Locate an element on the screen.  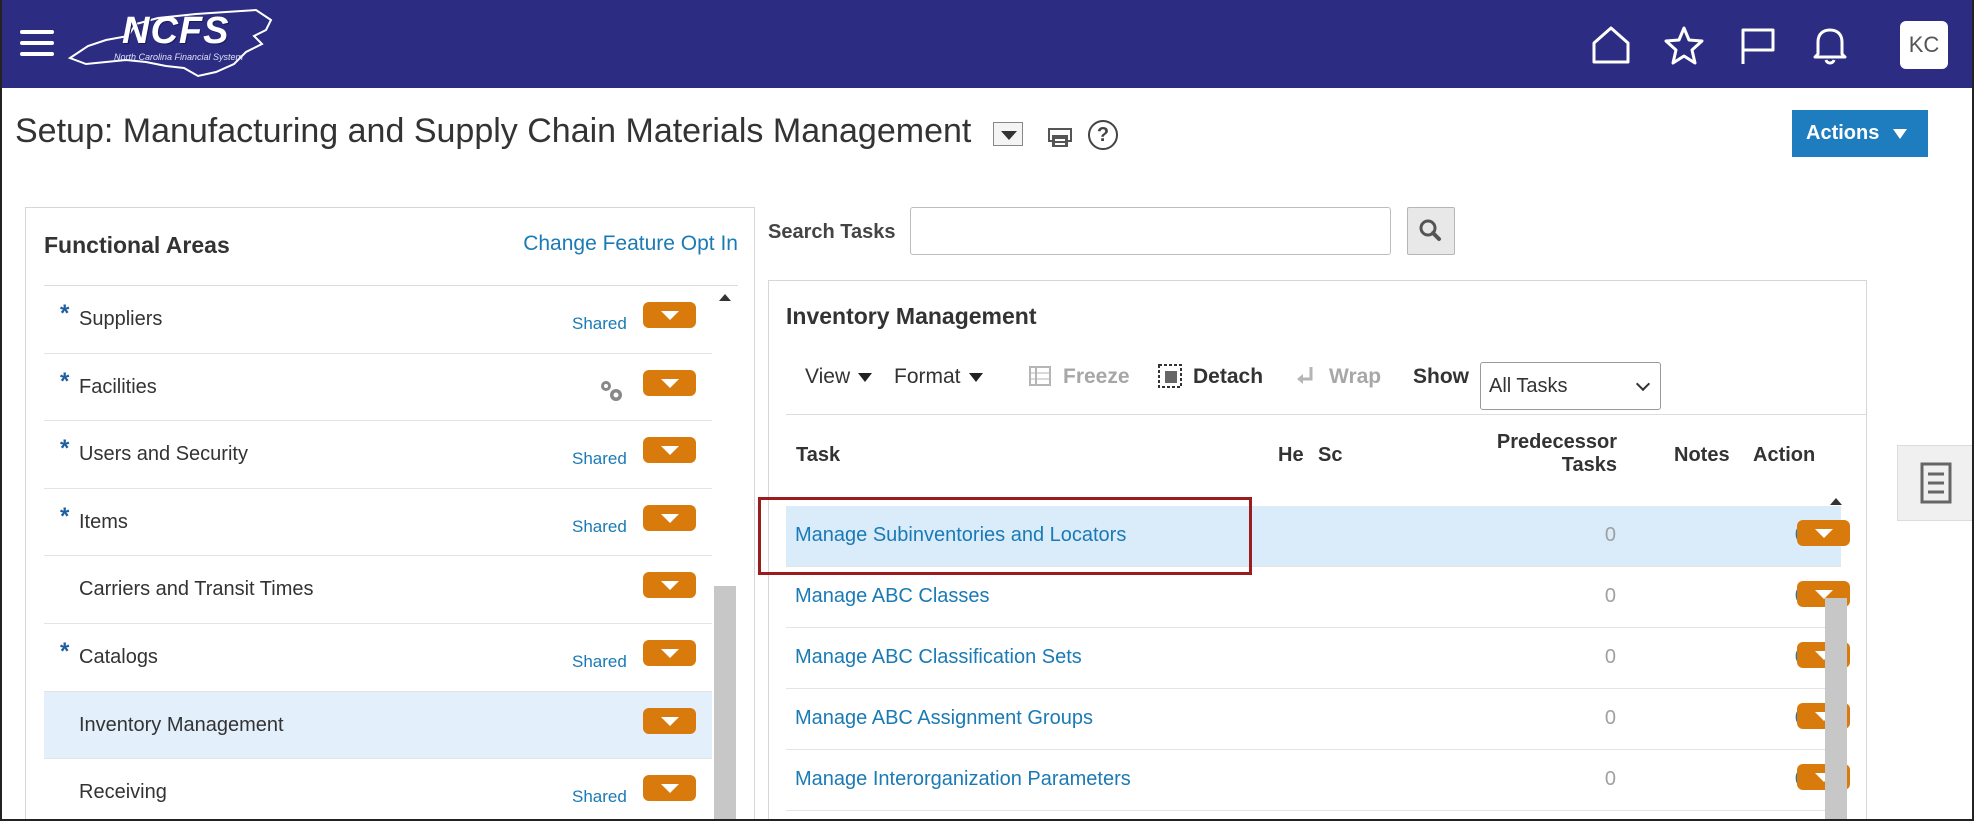
side-panel-tab is located at coordinates (1935, 483).